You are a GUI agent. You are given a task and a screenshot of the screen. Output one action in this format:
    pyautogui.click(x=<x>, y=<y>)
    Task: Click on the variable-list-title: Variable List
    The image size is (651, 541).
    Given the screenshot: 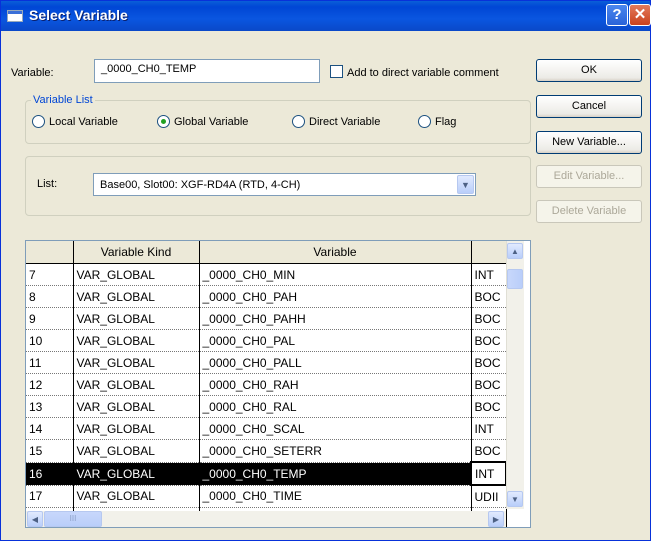 What is the action you would take?
    pyautogui.click(x=63, y=100)
    